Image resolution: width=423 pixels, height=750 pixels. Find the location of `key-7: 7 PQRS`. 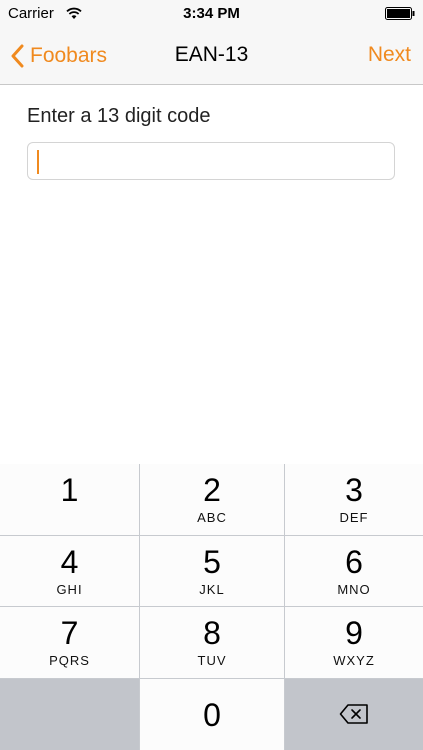

key-7: 7 PQRS is located at coordinates (70, 643).